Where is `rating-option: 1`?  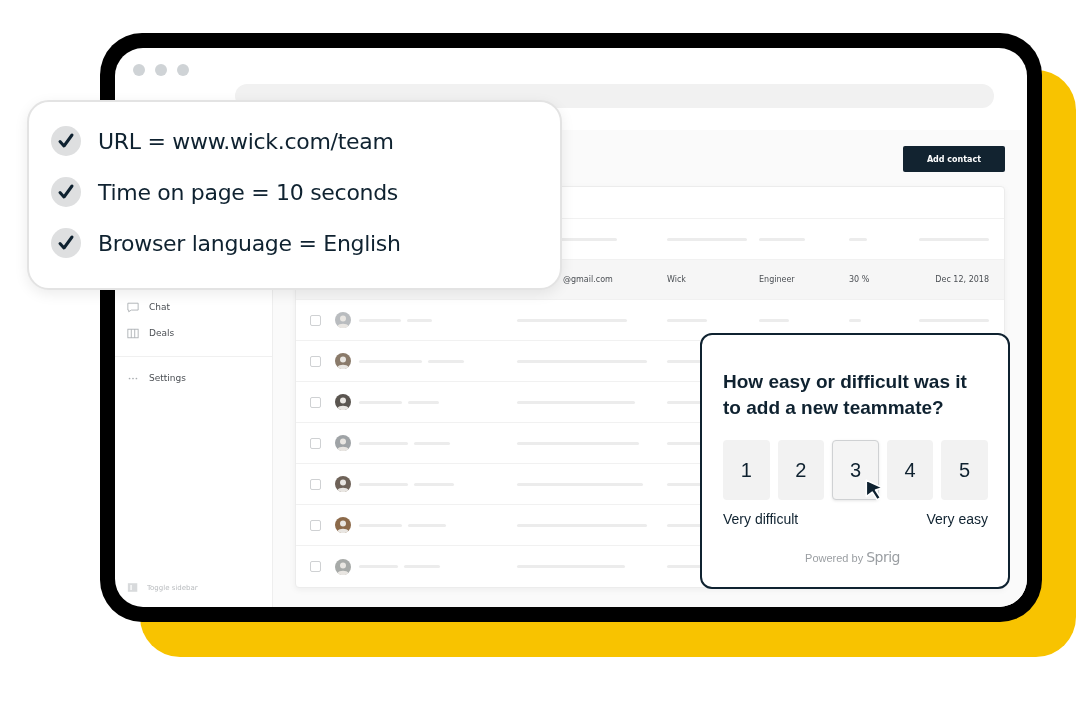
rating-option: 1 is located at coordinates (746, 470).